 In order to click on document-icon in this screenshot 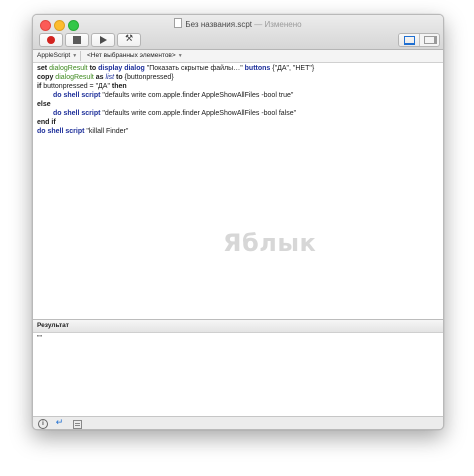, I will do `click(178, 23)`.